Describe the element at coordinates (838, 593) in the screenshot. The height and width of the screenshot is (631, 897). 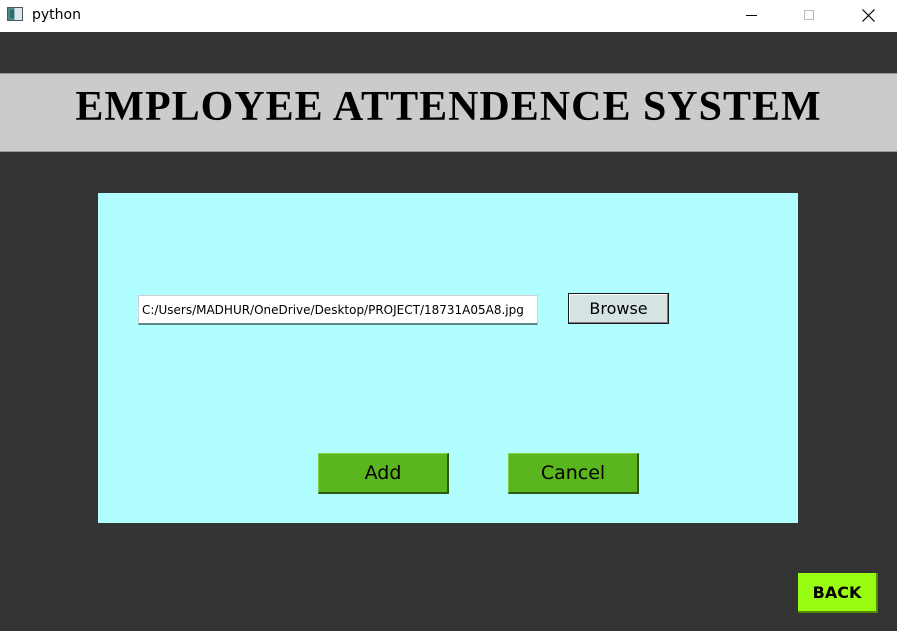
I see `back-button: BACK` at that location.